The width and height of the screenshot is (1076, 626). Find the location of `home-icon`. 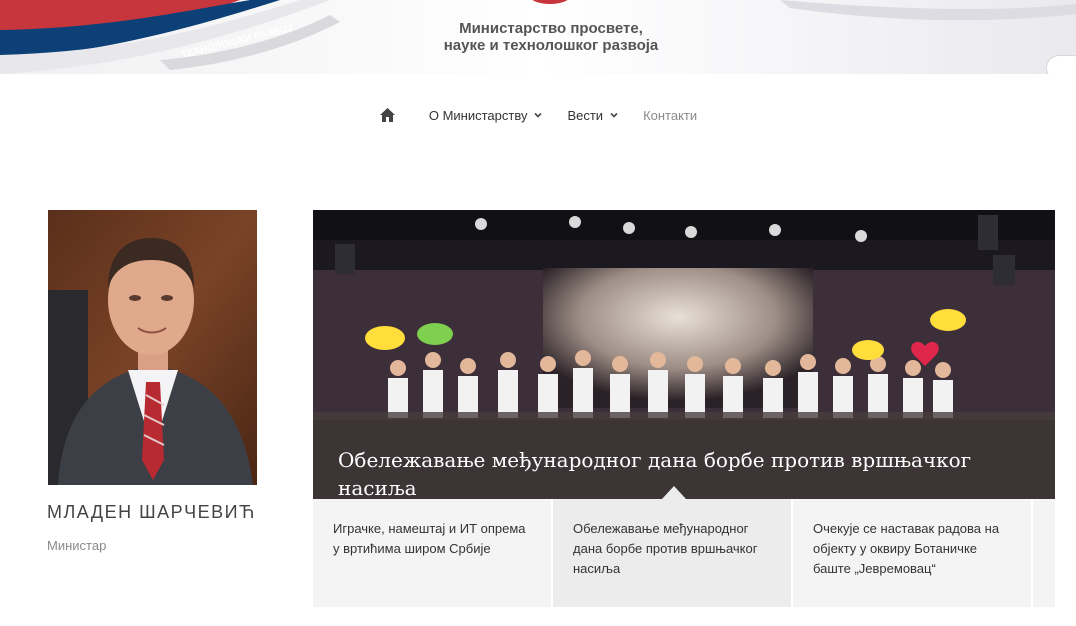

home-icon is located at coordinates (388, 115).